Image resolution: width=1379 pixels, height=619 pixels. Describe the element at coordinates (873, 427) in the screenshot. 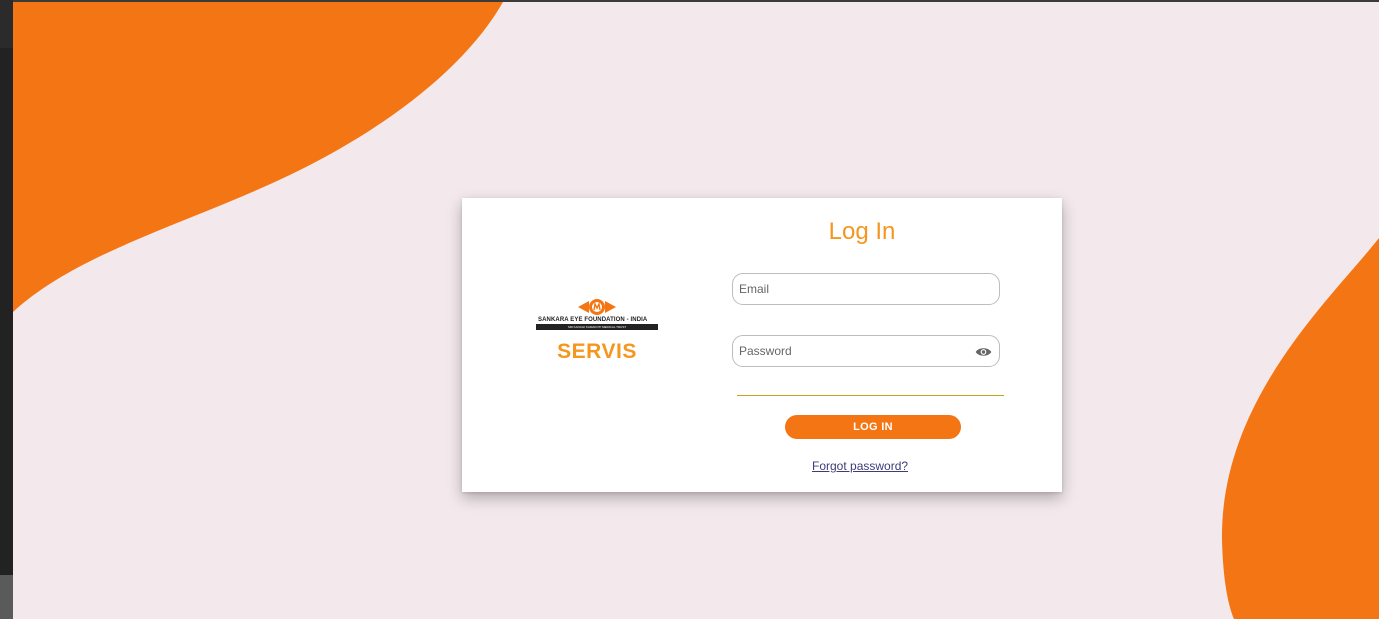

I see `login-button: LOG IN` at that location.